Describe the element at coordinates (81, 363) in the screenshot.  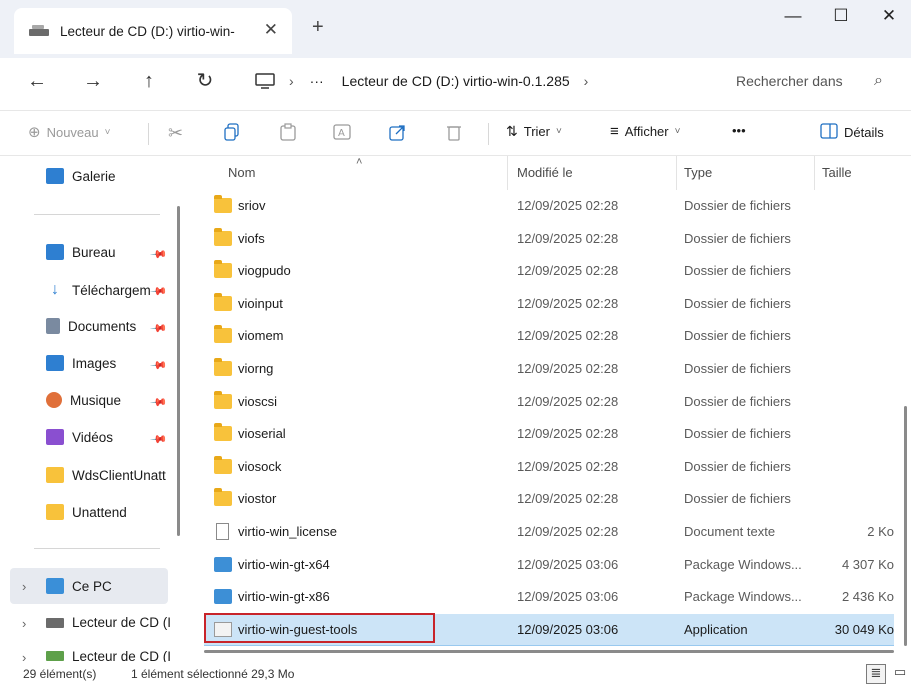
I see `sidebar-item-images: Images` at that location.